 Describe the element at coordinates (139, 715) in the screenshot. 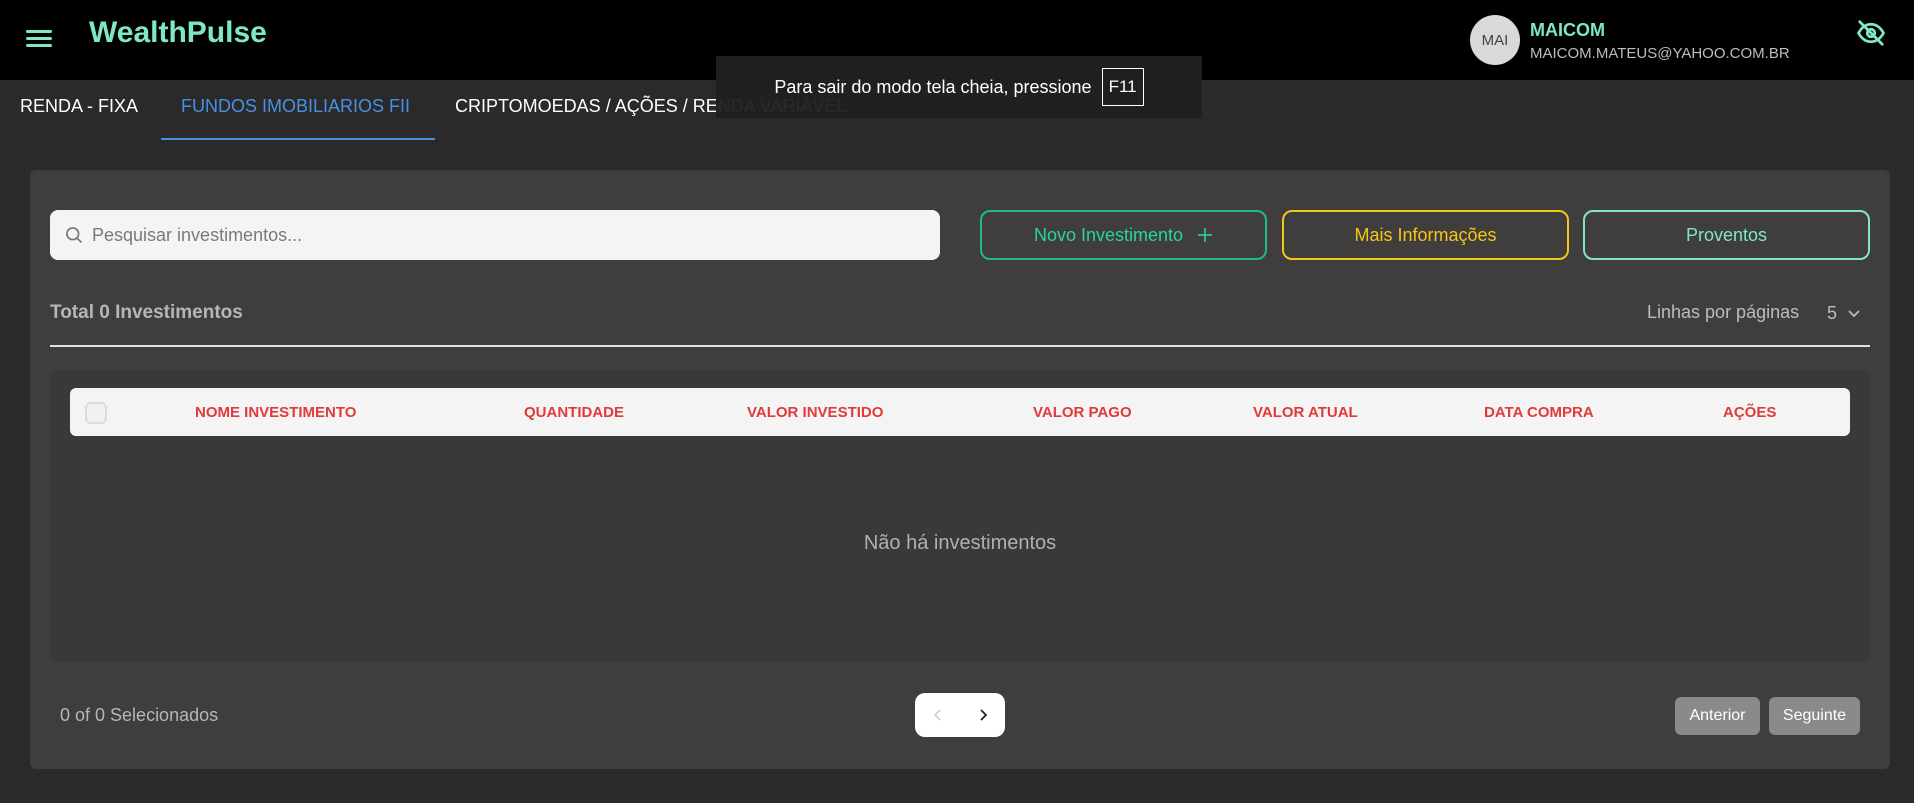

I see `selection-count: 0 of 0 Selecionados` at that location.